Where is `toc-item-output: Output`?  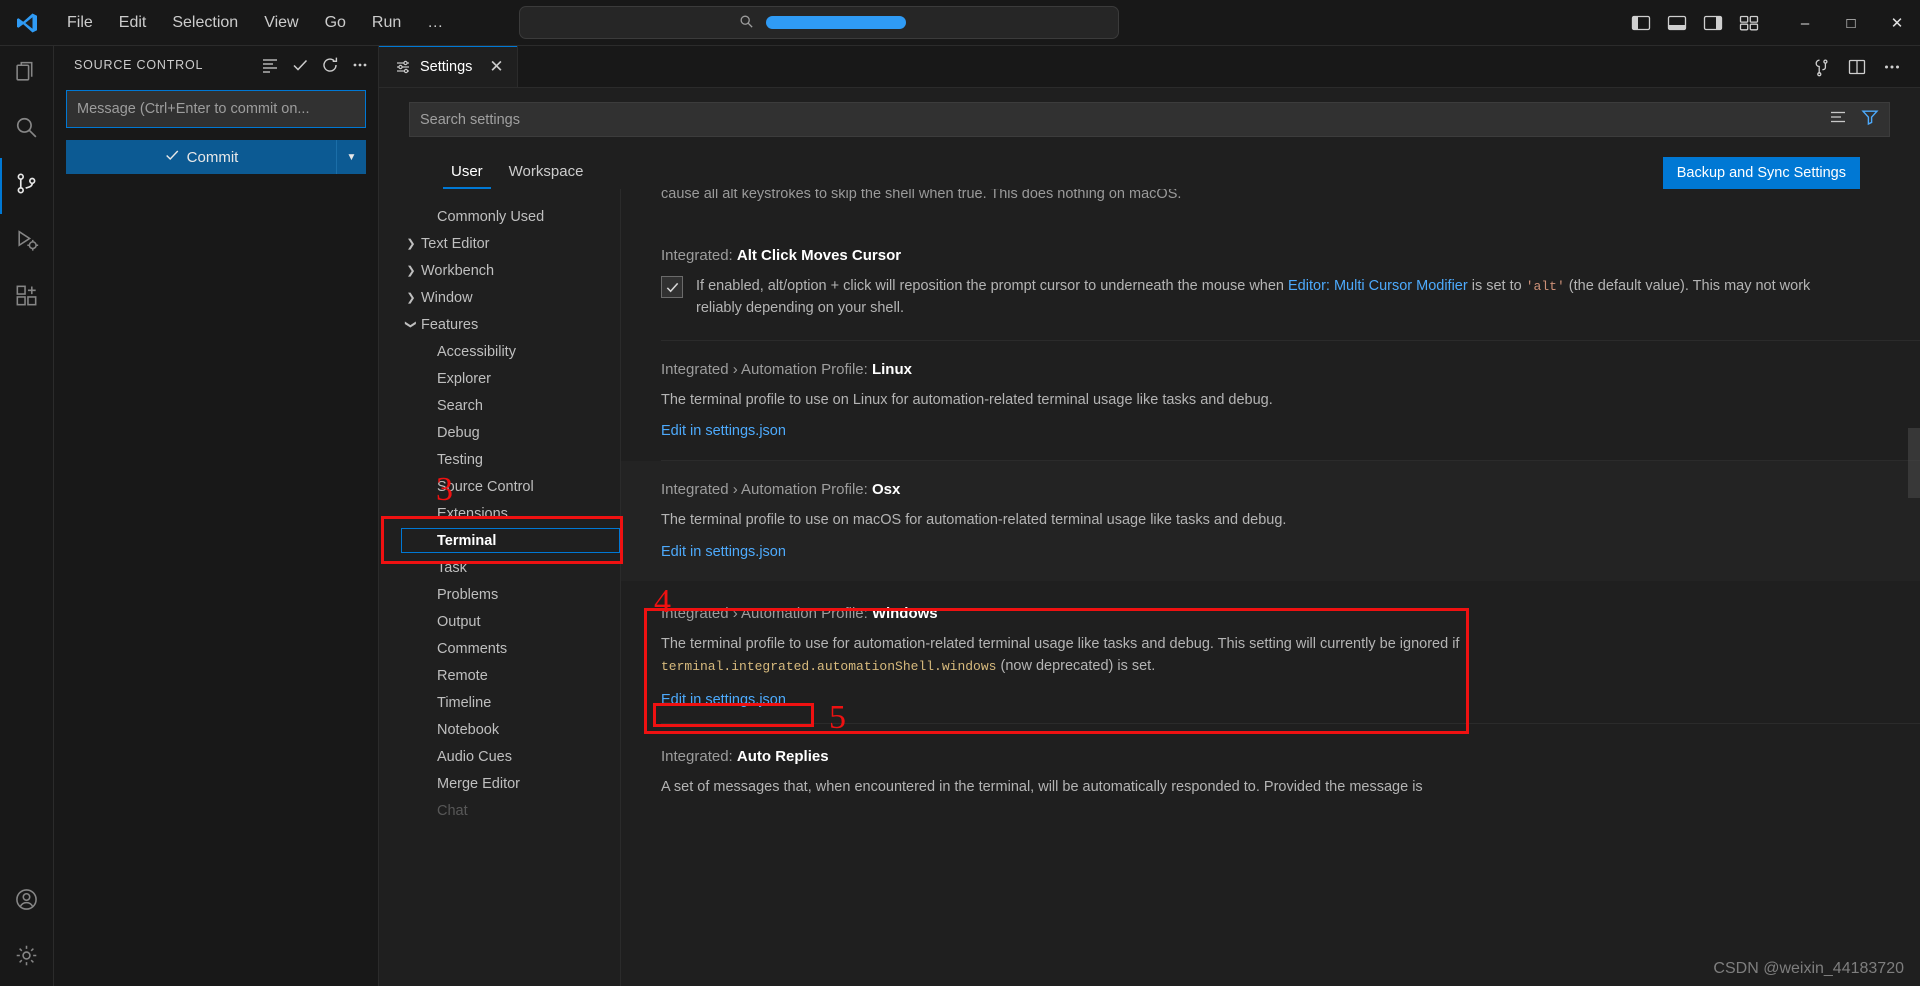
toc-item-output: Output is located at coordinates (499, 621).